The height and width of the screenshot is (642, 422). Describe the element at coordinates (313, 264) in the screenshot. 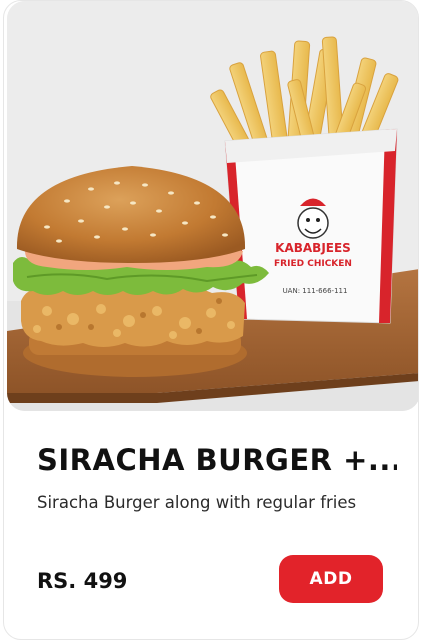

I see `svg-text: FRIED CHICKEN` at that location.